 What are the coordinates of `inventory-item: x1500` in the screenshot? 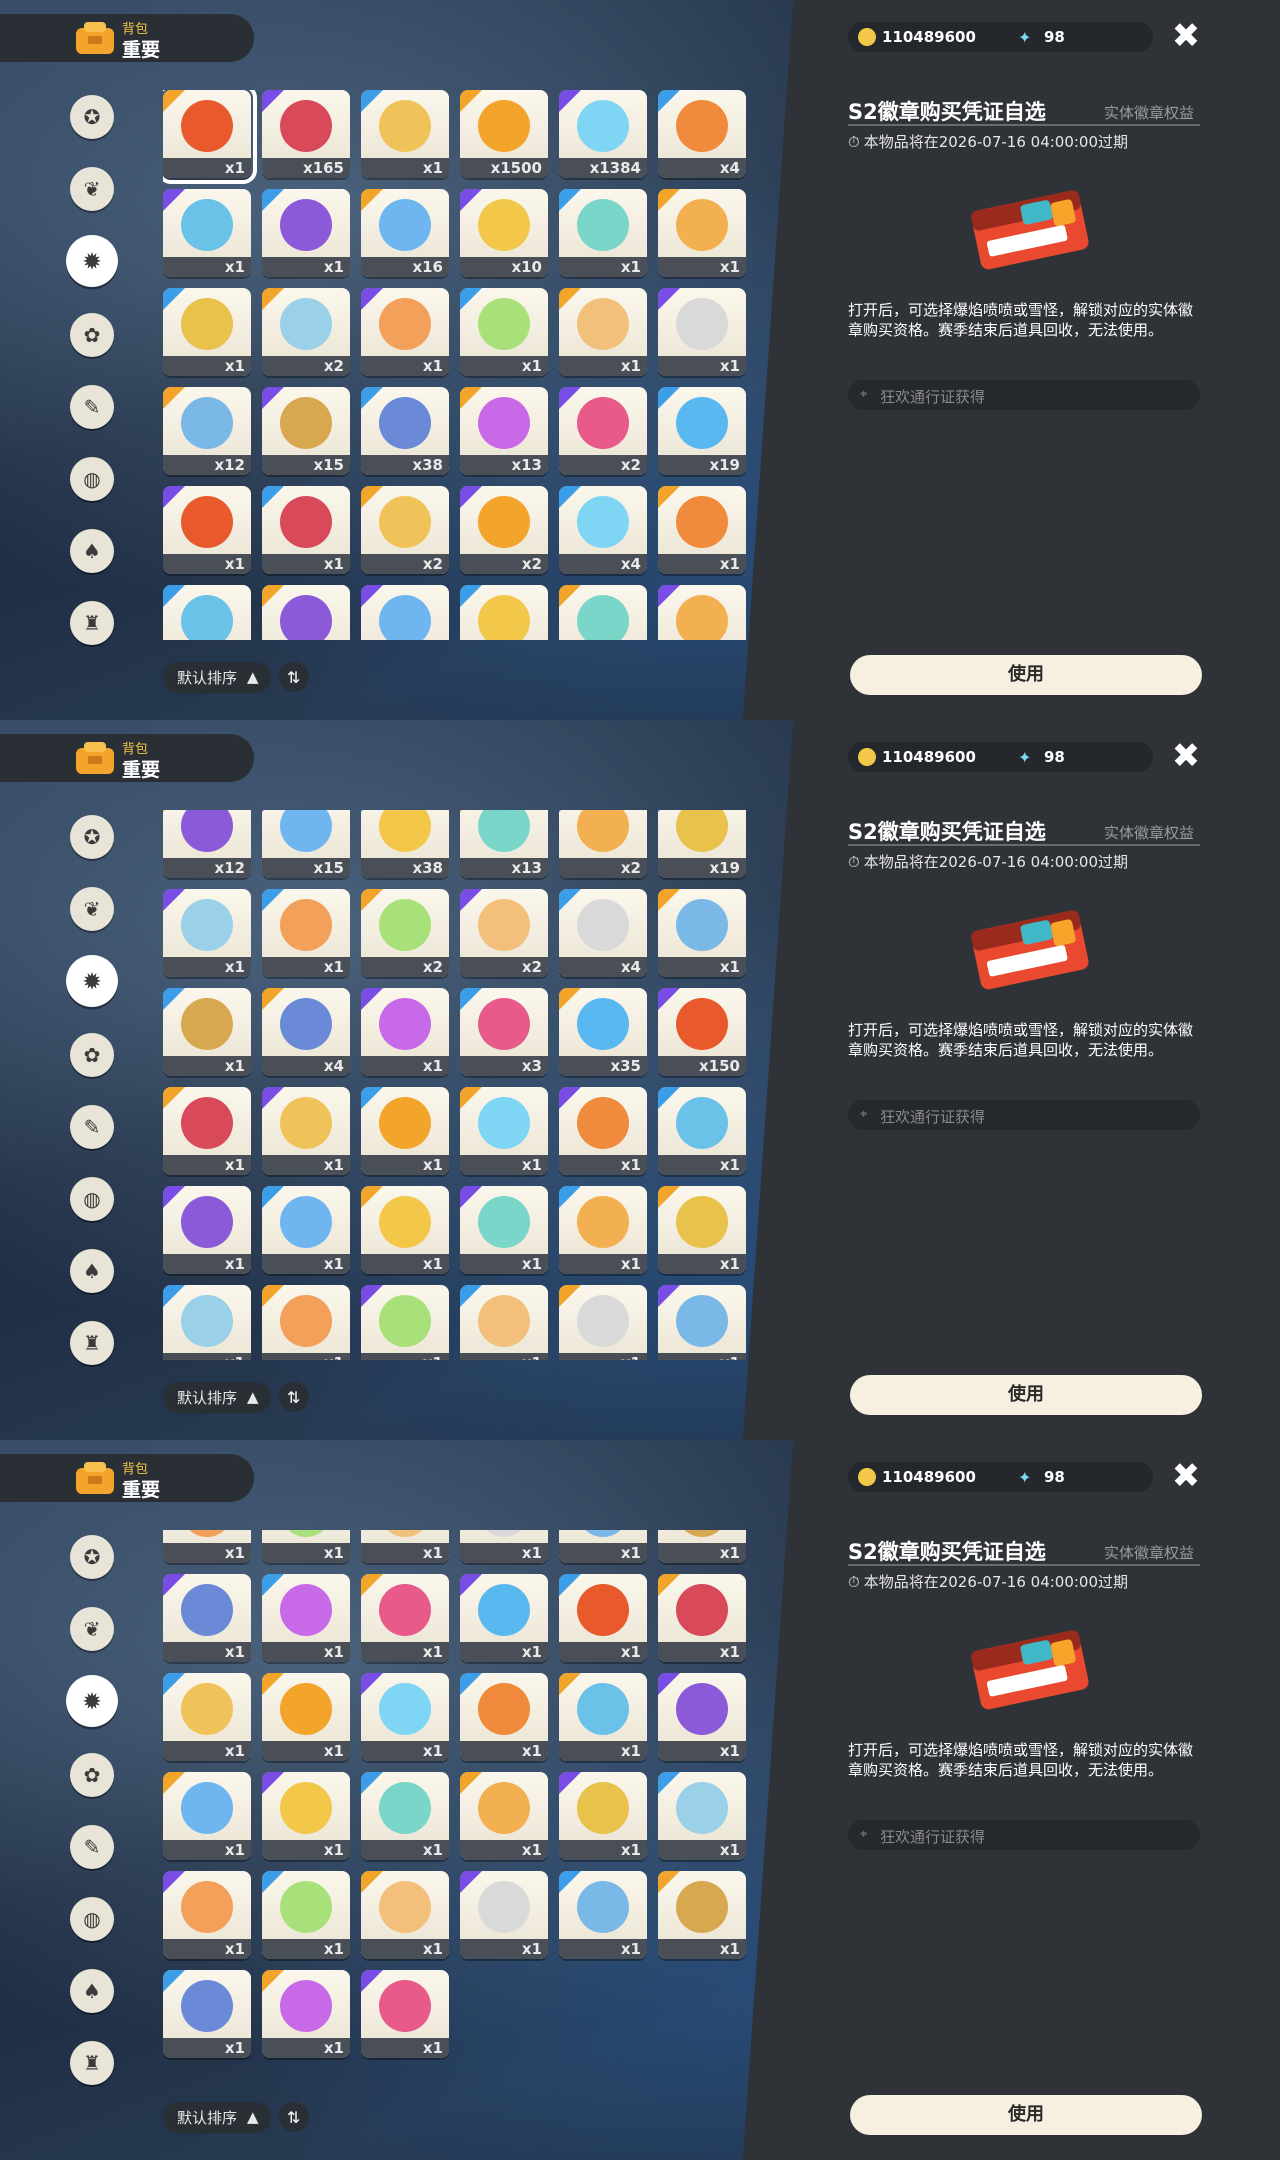 It's located at (504, 134).